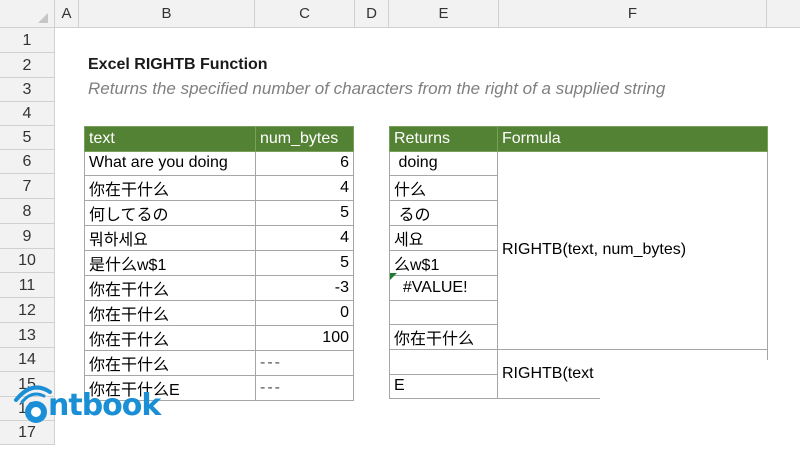  What do you see at coordinates (27, 236) in the screenshot?
I see `row-header-9: 9` at bounding box center [27, 236].